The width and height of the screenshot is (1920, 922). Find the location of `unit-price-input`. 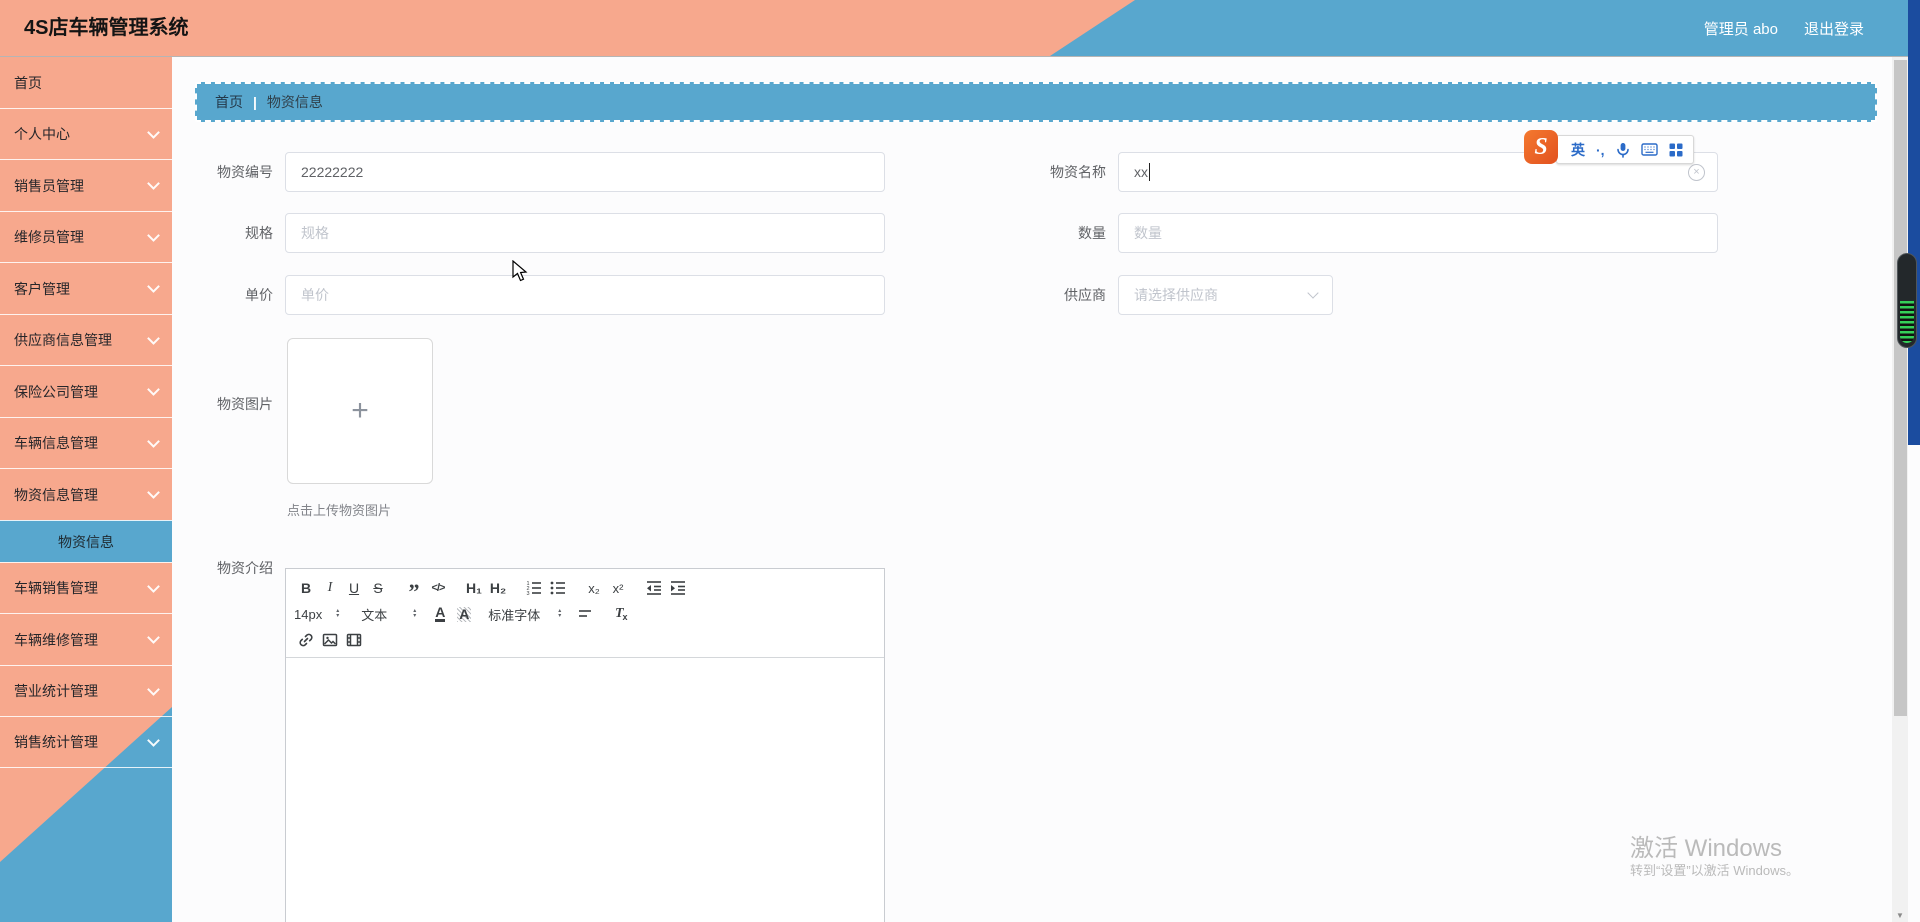

unit-price-input is located at coordinates (585, 295).